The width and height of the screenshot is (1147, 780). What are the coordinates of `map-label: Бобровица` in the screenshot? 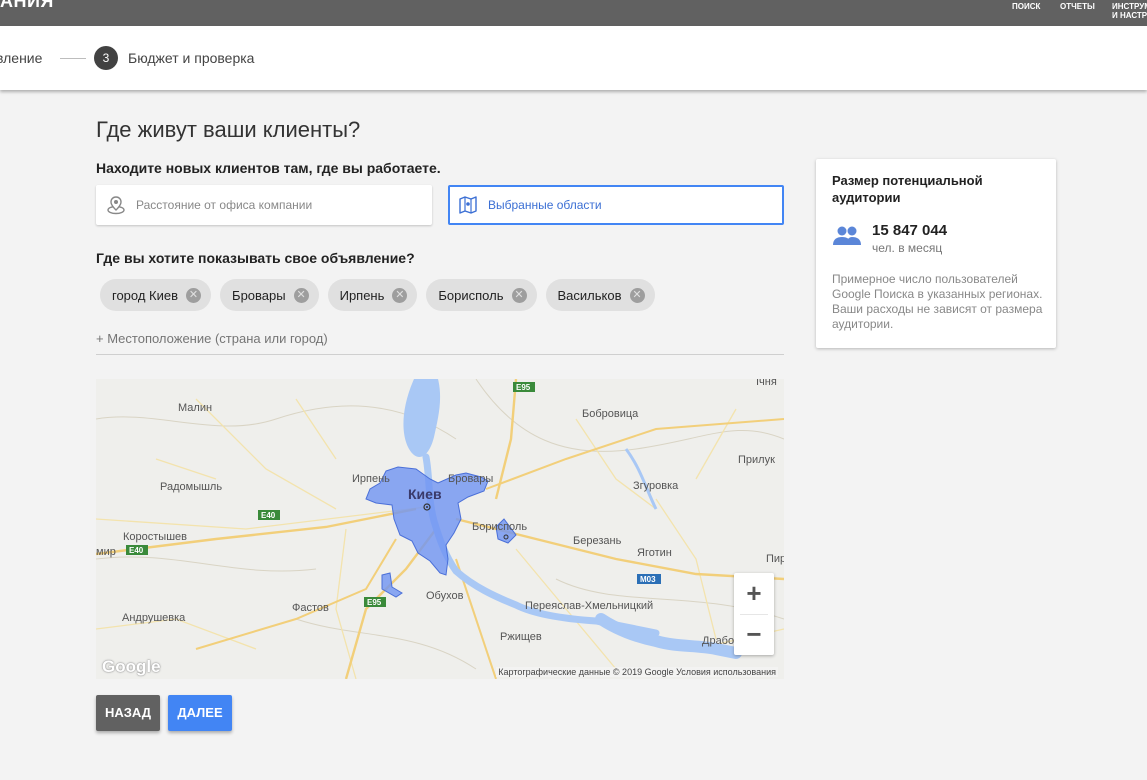 It's located at (610, 414).